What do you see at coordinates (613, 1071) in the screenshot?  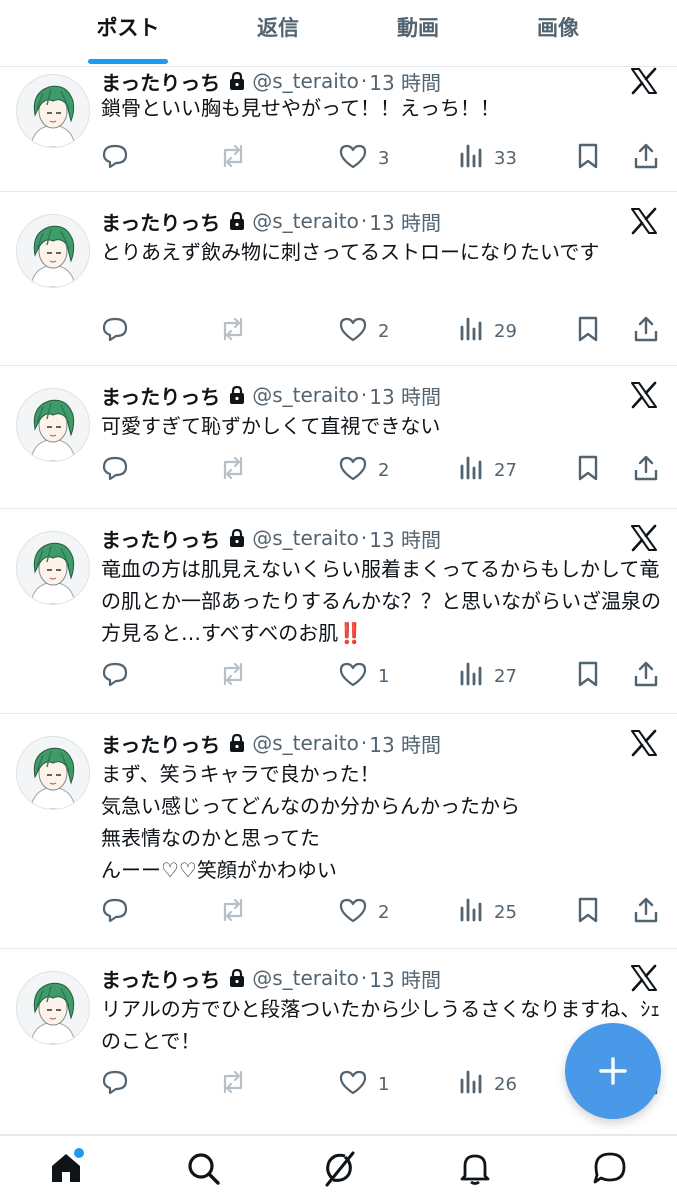 I see `compose-button` at bounding box center [613, 1071].